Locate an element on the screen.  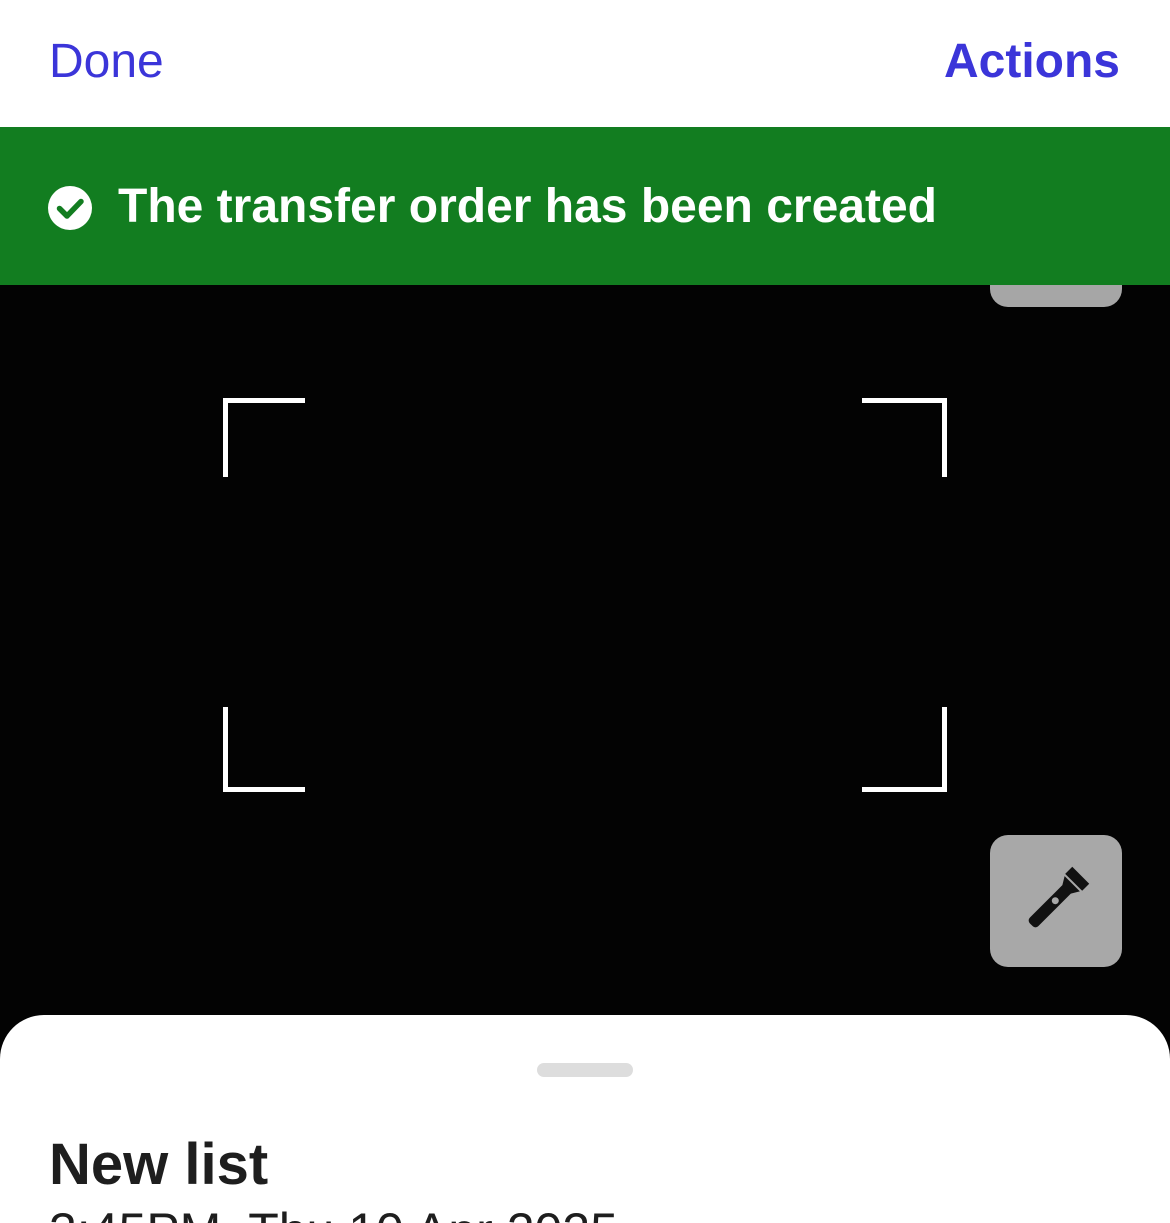
banner-message: The transfer order has been created is located at coordinates (527, 206).